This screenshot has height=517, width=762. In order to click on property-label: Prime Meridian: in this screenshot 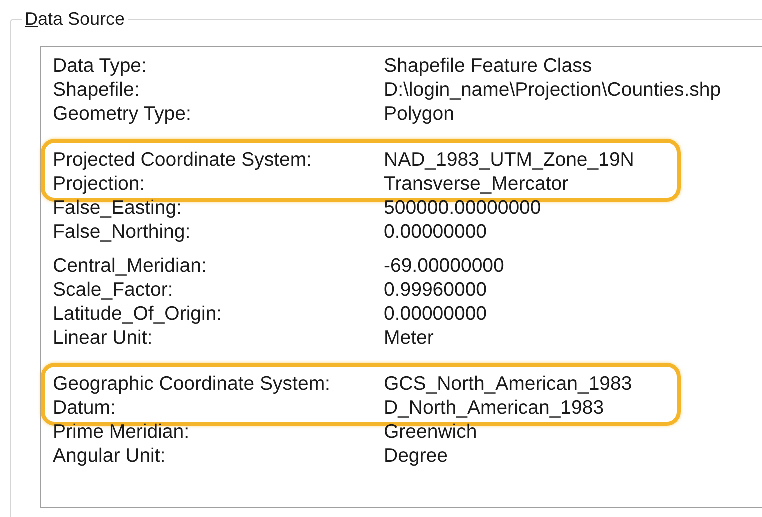, I will do `click(122, 433)`.